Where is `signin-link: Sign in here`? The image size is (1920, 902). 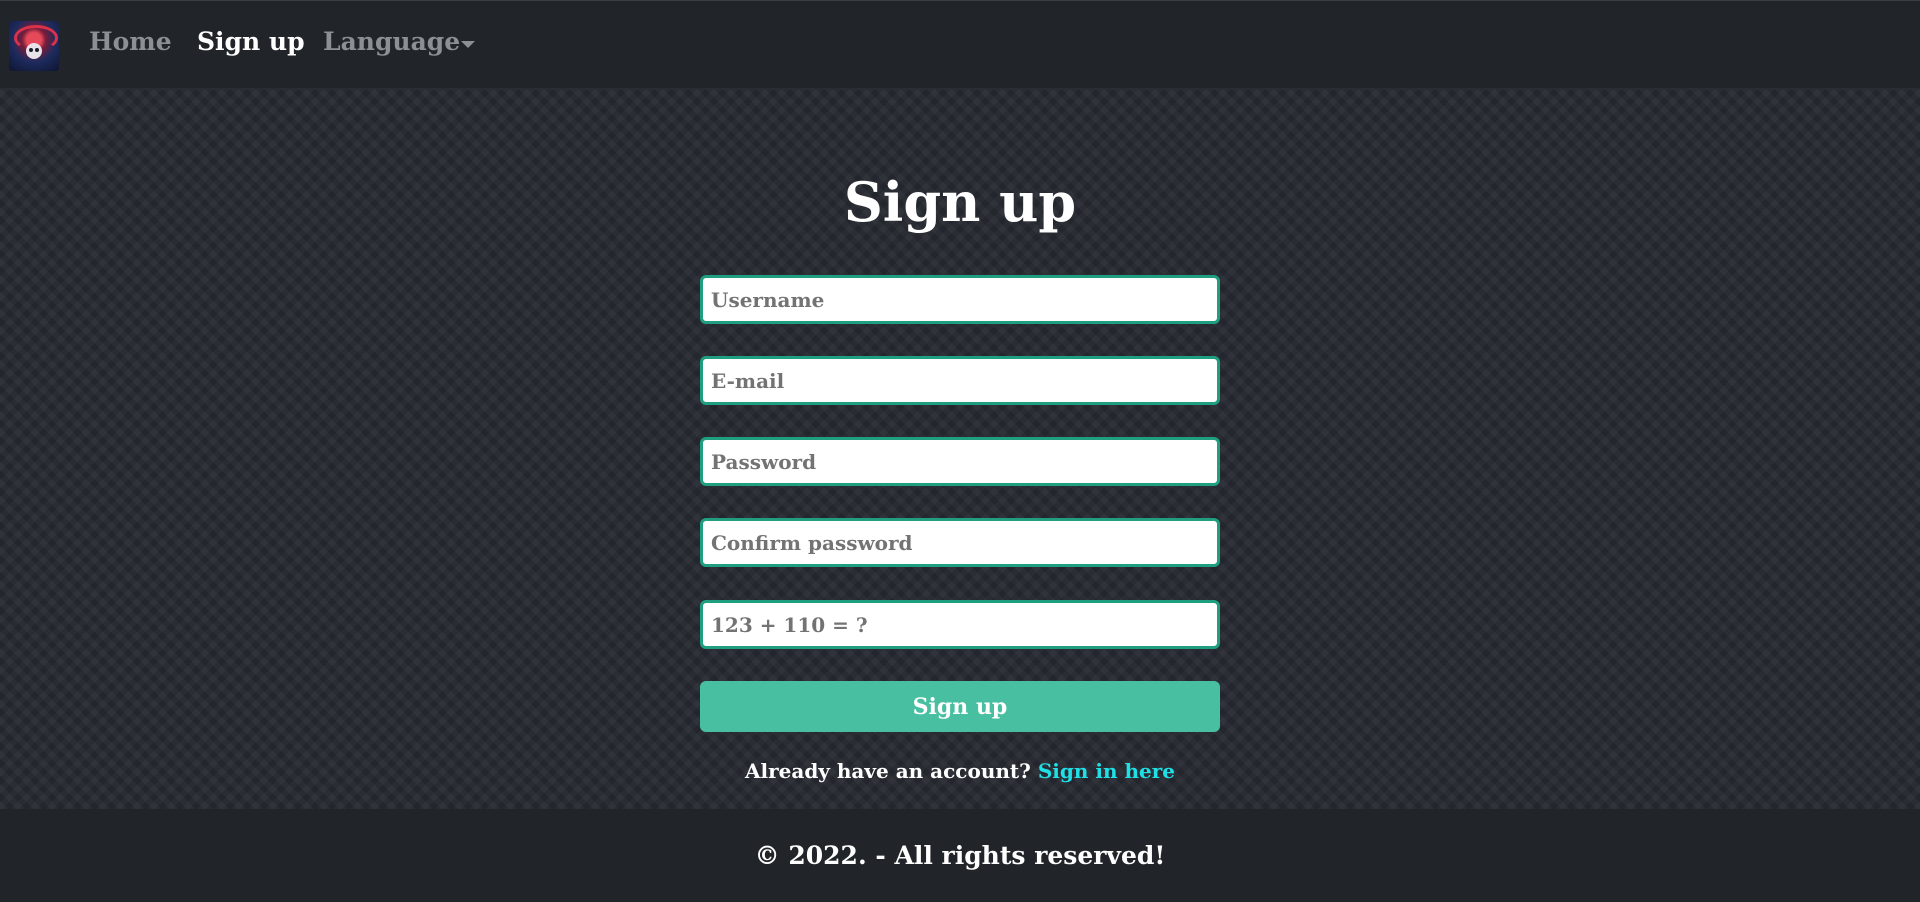 signin-link: Sign in here is located at coordinates (1106, 771).